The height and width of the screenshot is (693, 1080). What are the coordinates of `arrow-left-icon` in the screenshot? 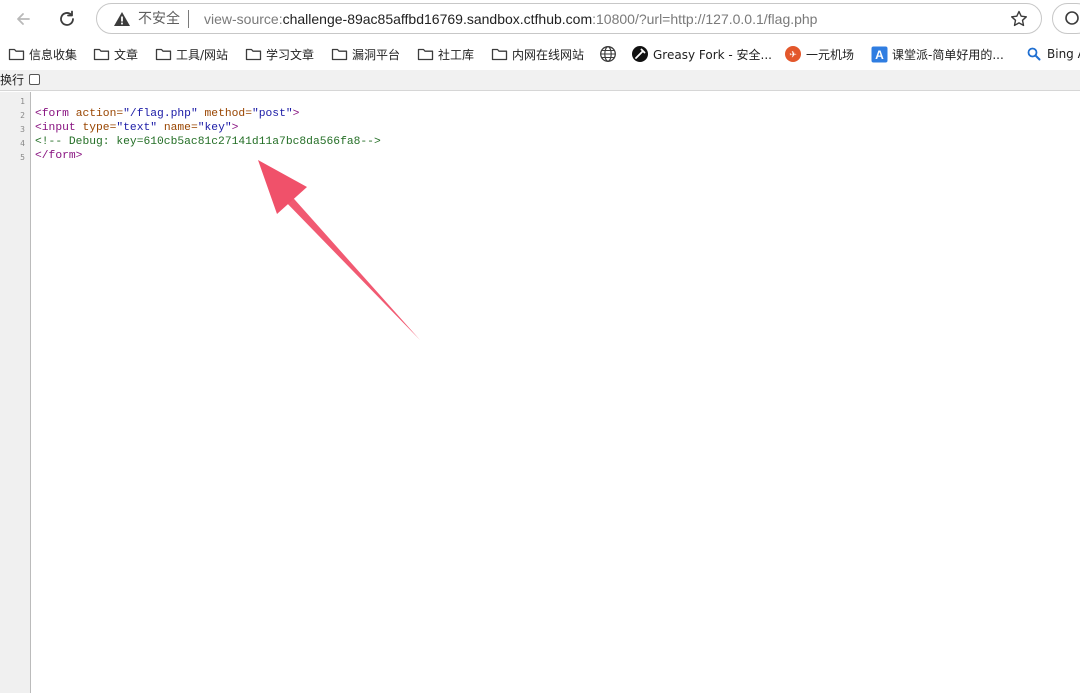 It's located at (23, 19).